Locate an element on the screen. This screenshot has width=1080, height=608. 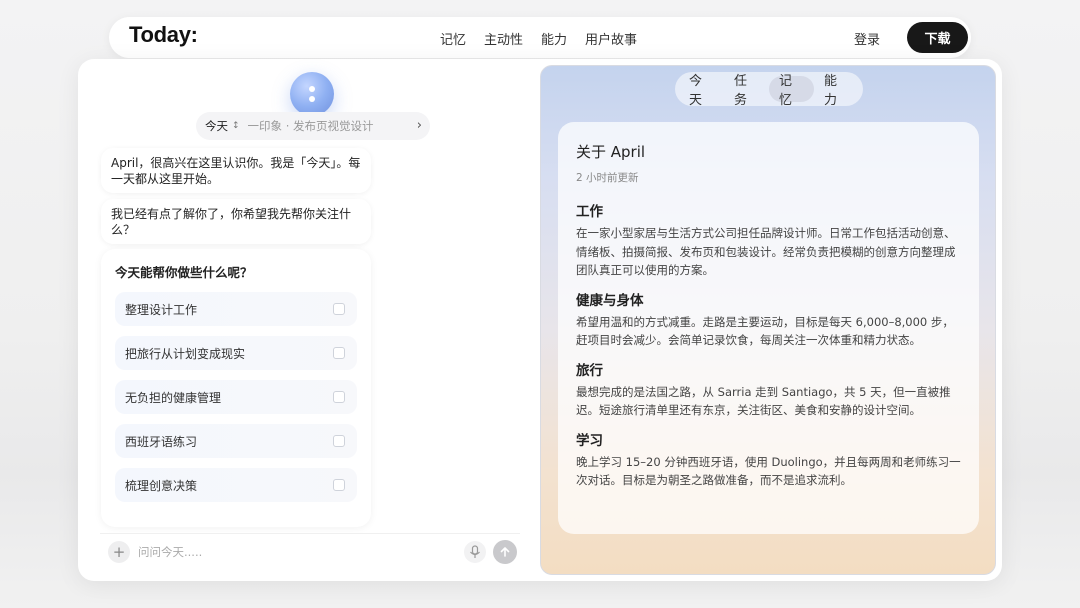
last-updated: 2 小时前更新 is located at coordinates (607, 178).